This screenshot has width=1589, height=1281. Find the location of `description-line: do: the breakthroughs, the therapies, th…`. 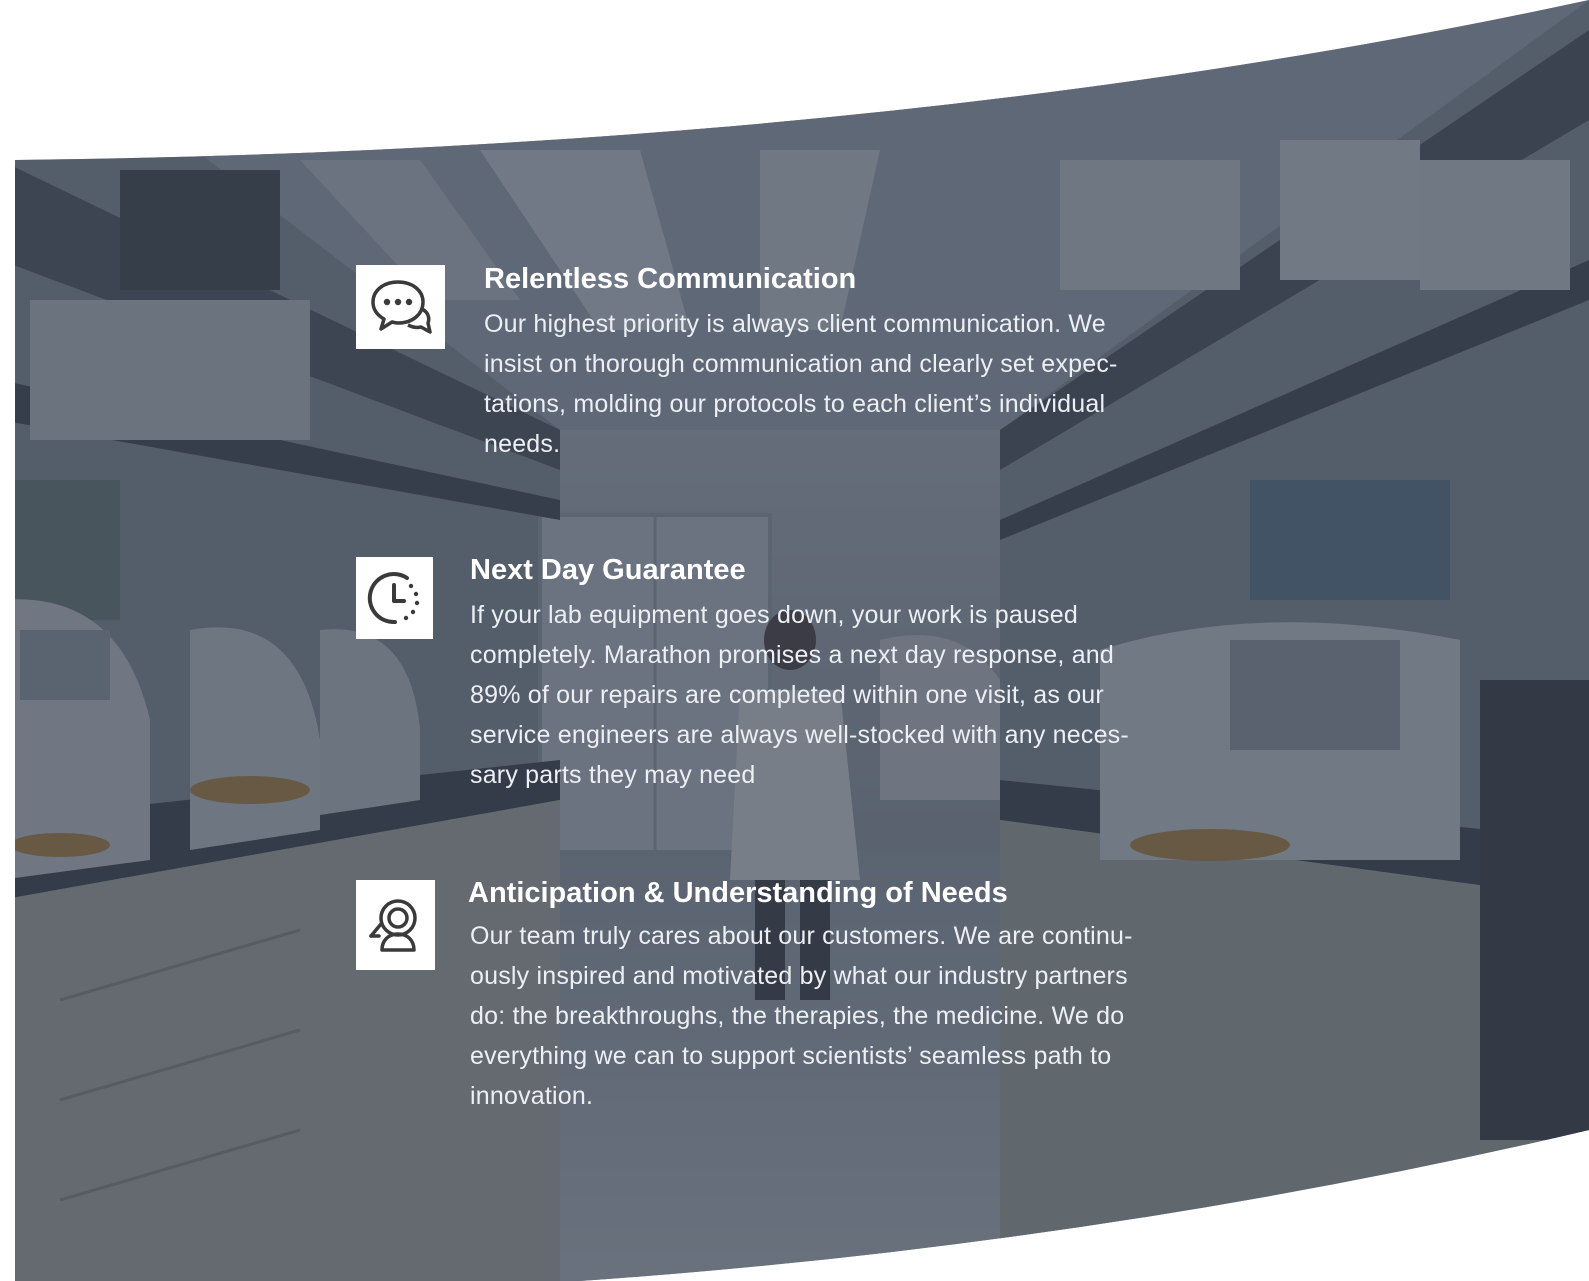

description-line: do: the breakthroughs, the therapies, th… is located at coordinates (797, 1016).